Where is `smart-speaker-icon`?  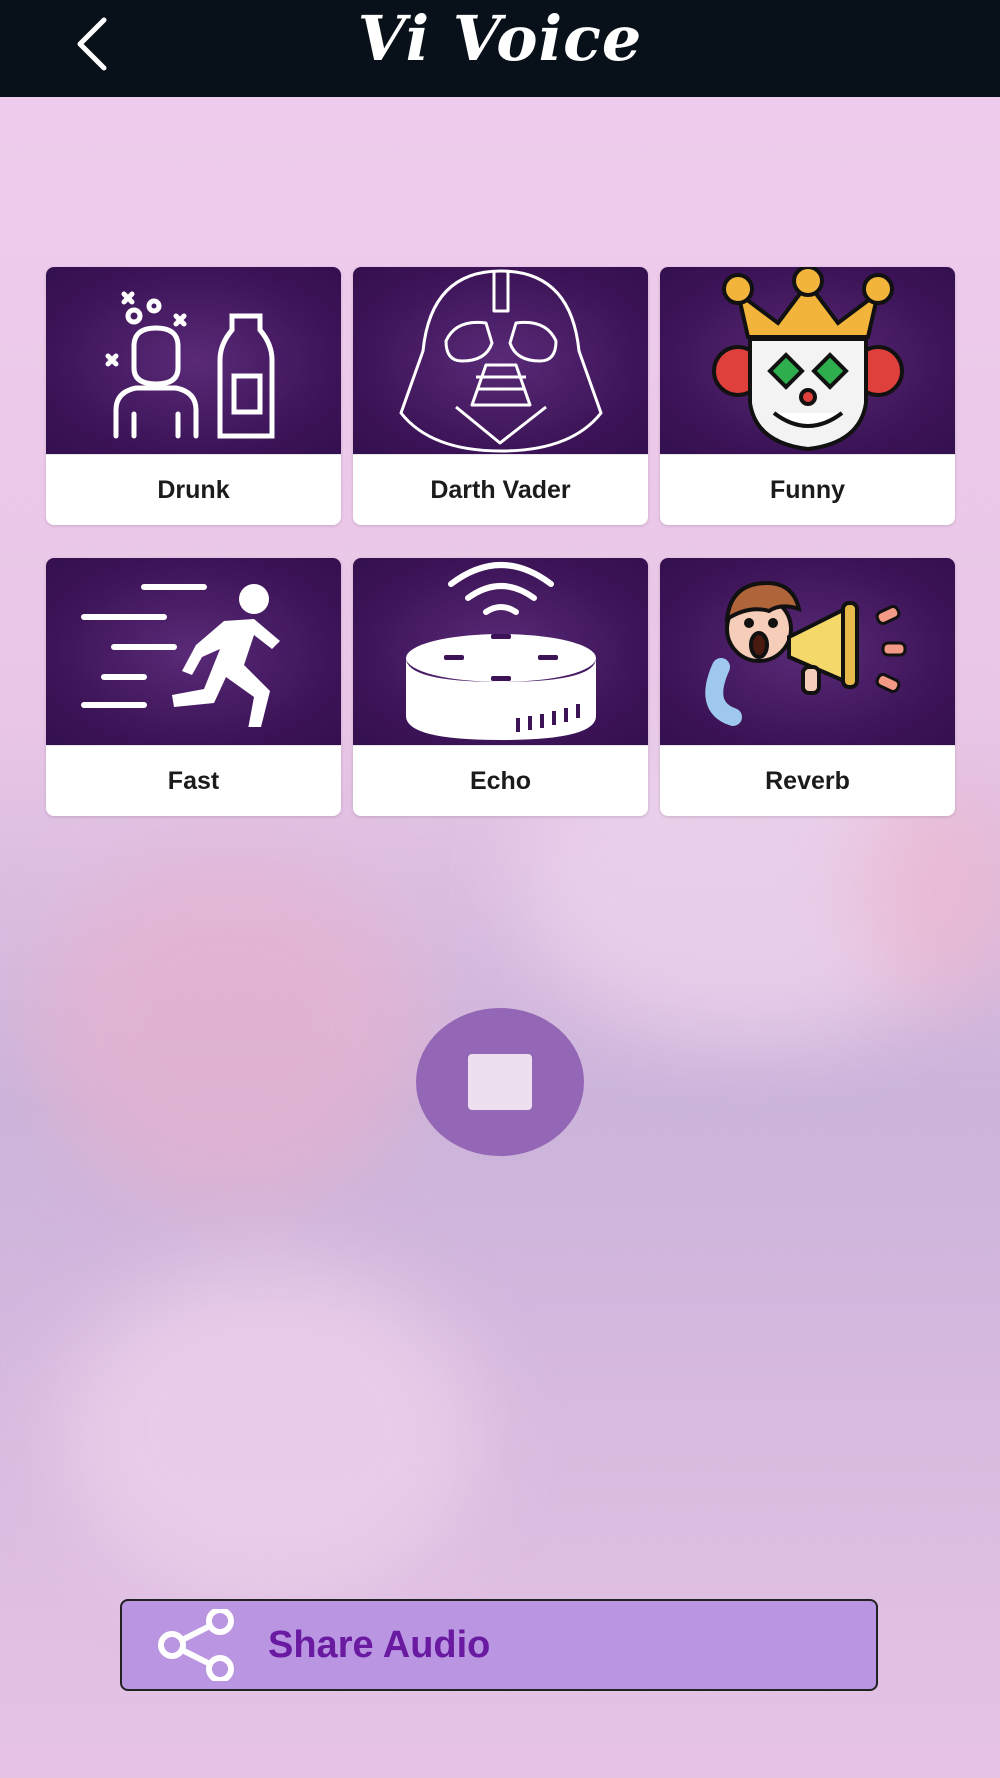 smart-speaker-icon is located at coordinates (500, 651).